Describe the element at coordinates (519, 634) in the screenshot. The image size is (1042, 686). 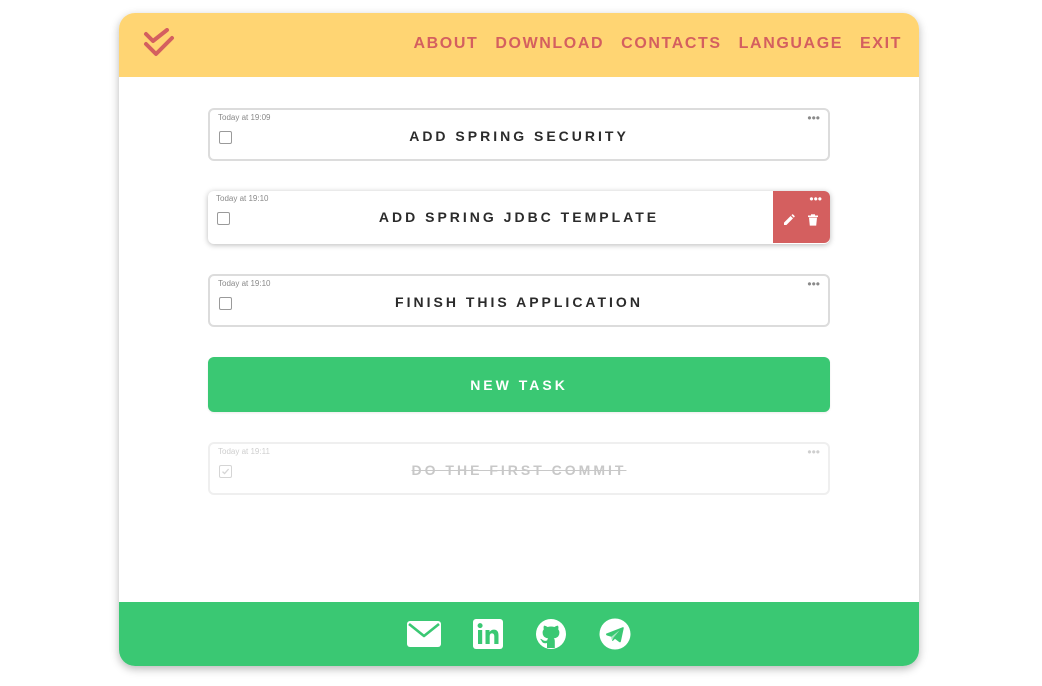
I see `footer` at that location.